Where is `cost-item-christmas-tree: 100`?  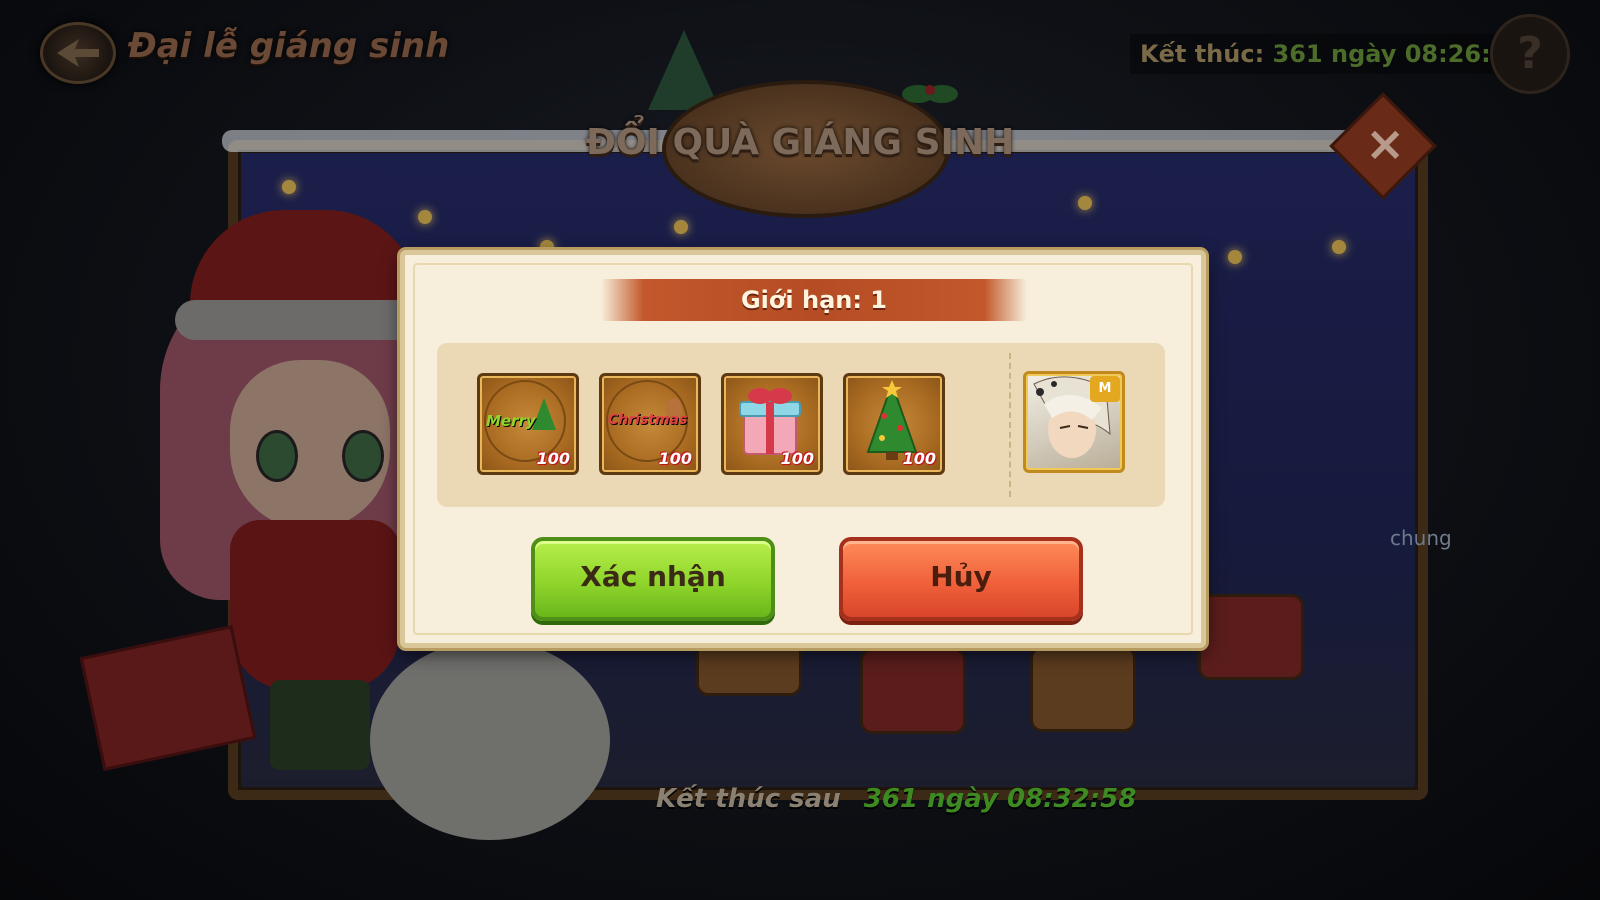
cost-item-christmas-tree: 100 is located at coordinates (894, 424).